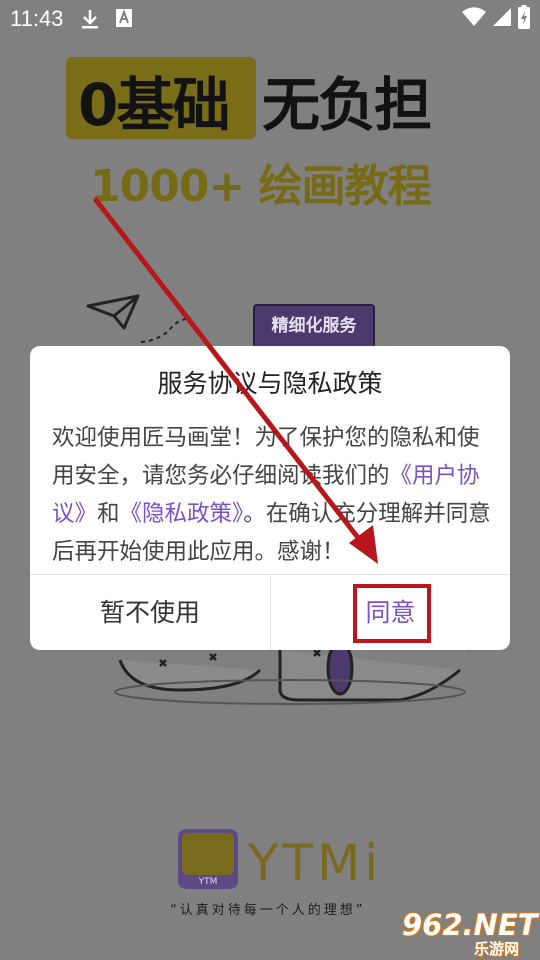  Describe the element at coordinates (470, 925) in the screenshot. I see `watermark-number: 962.NET` at that location.